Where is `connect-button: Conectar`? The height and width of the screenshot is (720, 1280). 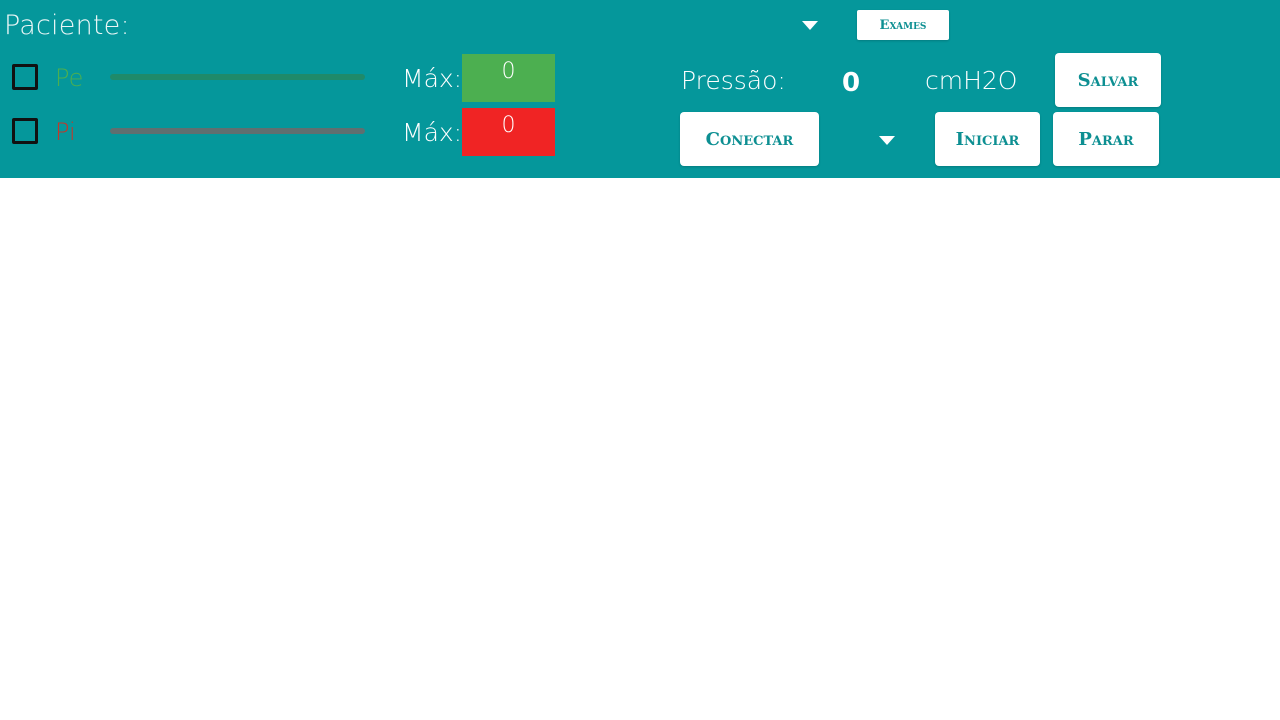 connect-button: Conectar is located at coordinates (749, 139).